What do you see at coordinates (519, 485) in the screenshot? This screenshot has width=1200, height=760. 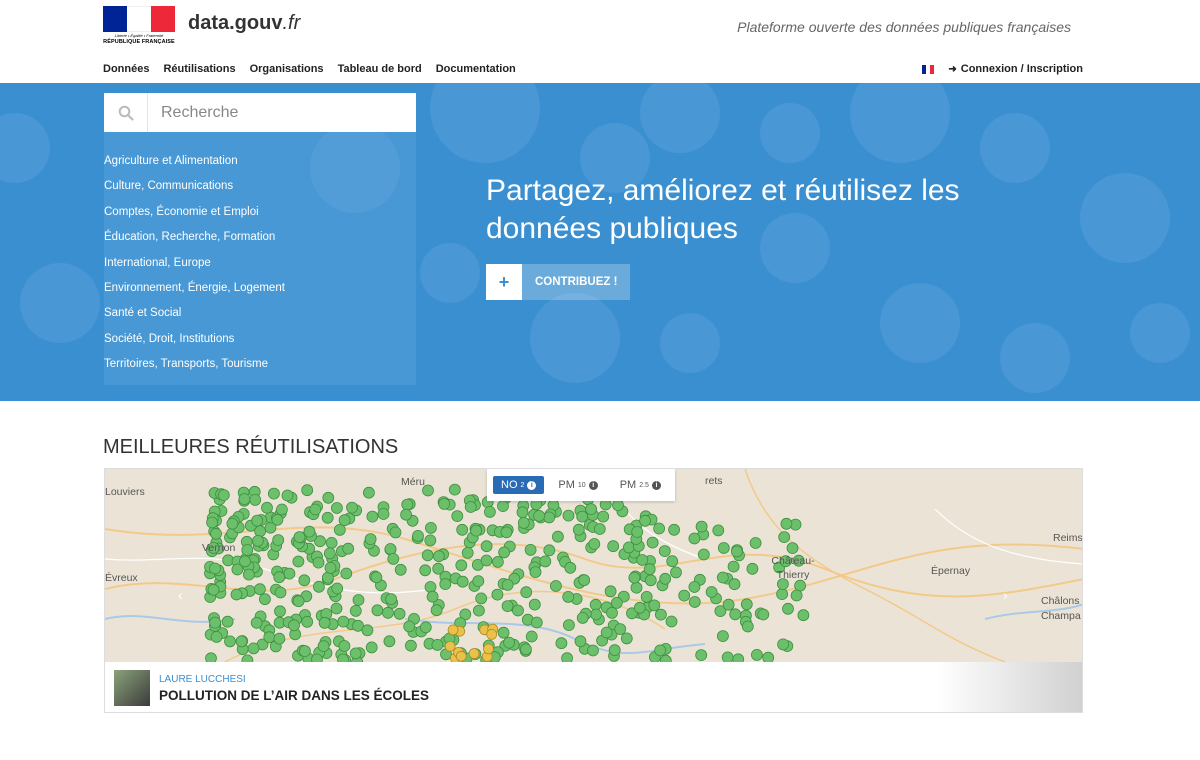 I see `tab-no2: NO 2 i` at bounding box center [519, 485].